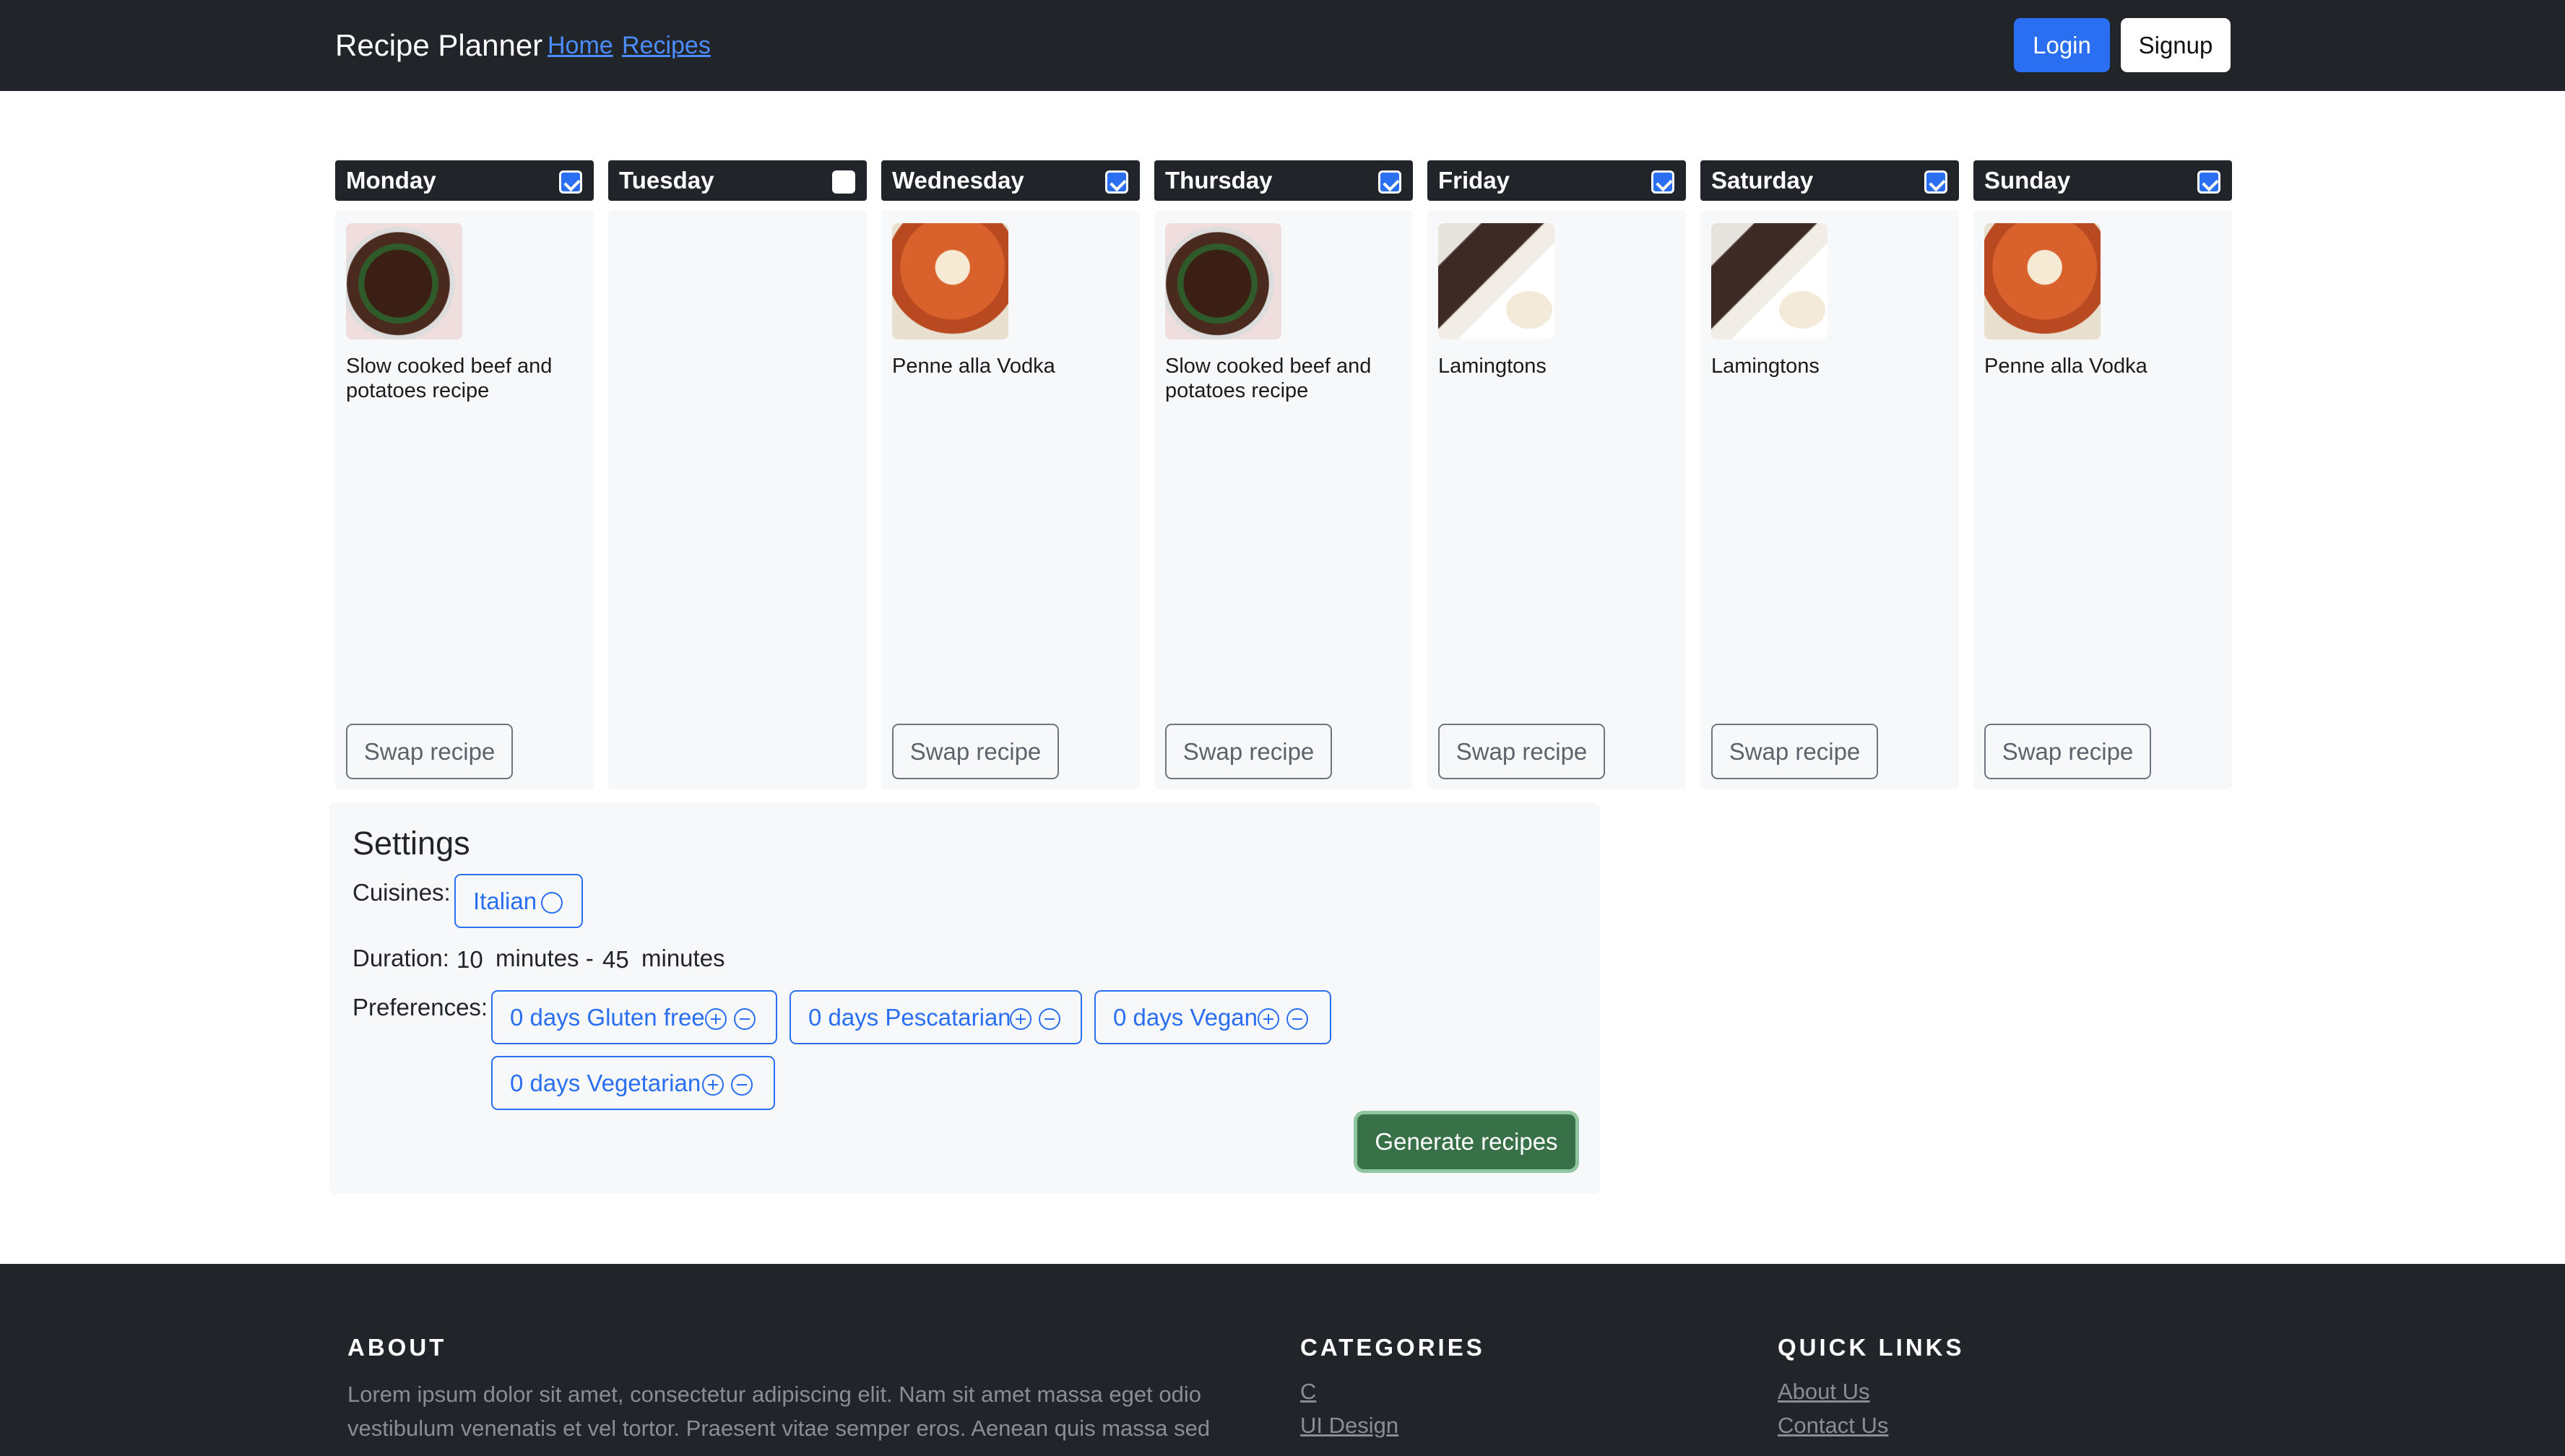 The width and height of the screenshot is (2565, 1456). I want to click on duration-unit: minutes, so click(683, 958).